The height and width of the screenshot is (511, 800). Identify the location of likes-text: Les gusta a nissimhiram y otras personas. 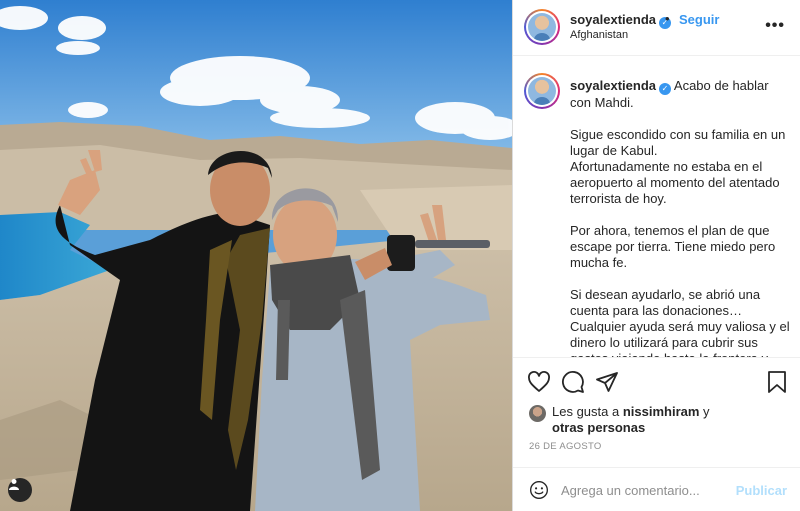
(662, 420).